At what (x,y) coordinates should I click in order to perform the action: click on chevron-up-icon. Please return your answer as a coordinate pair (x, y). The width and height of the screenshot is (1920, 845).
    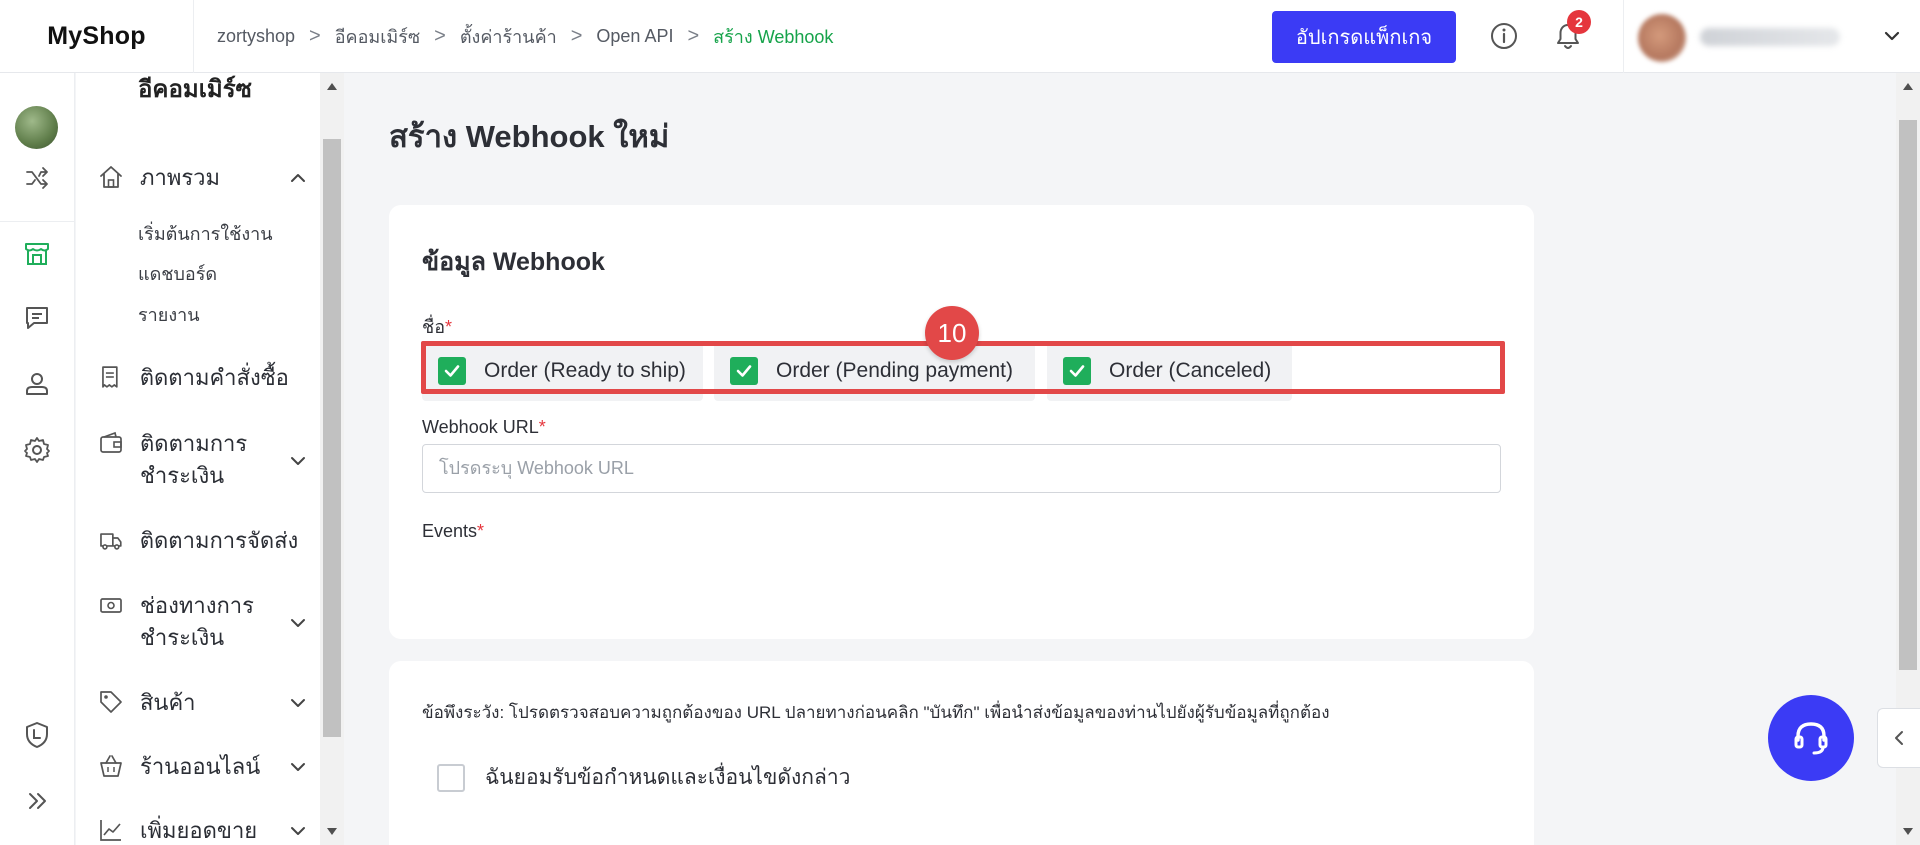
    Looking at the image, I should click on (298, 178).